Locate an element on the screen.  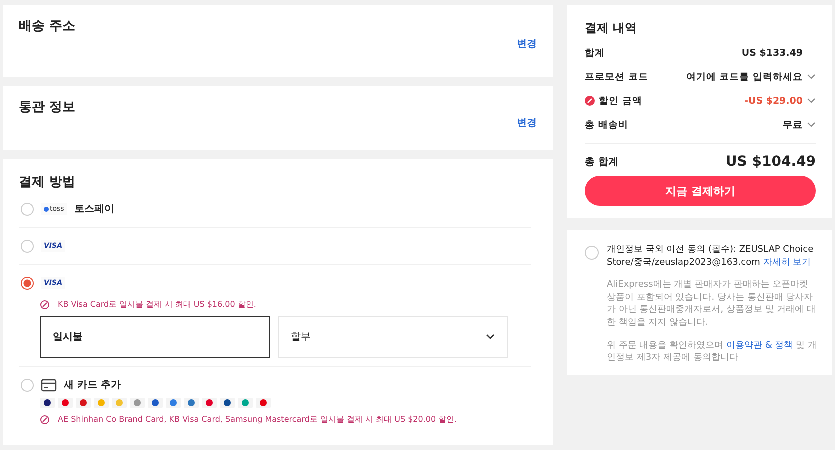
summary-label: 총 배송비 is located at coordinates (606, 125).